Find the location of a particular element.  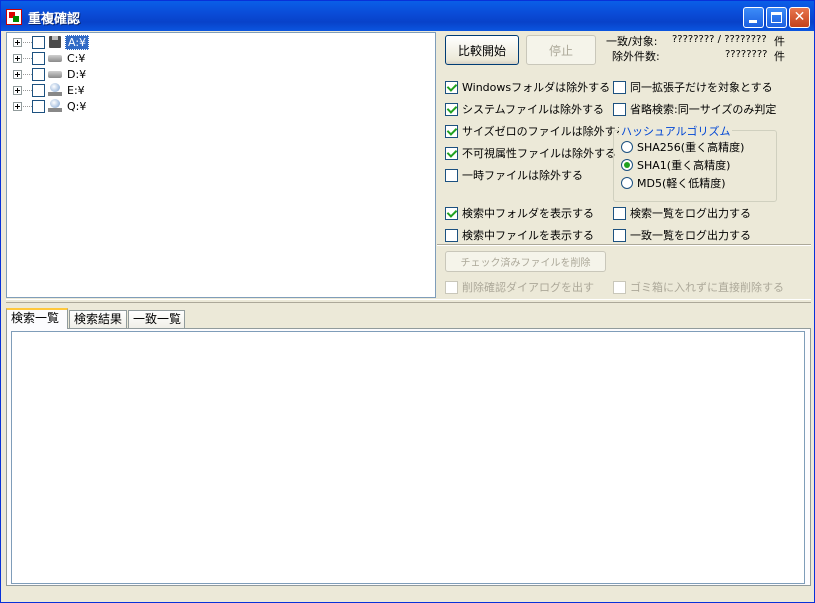

option-label: 省略検索:同一サイズのみ判定 is located at coordinates (703, 109).